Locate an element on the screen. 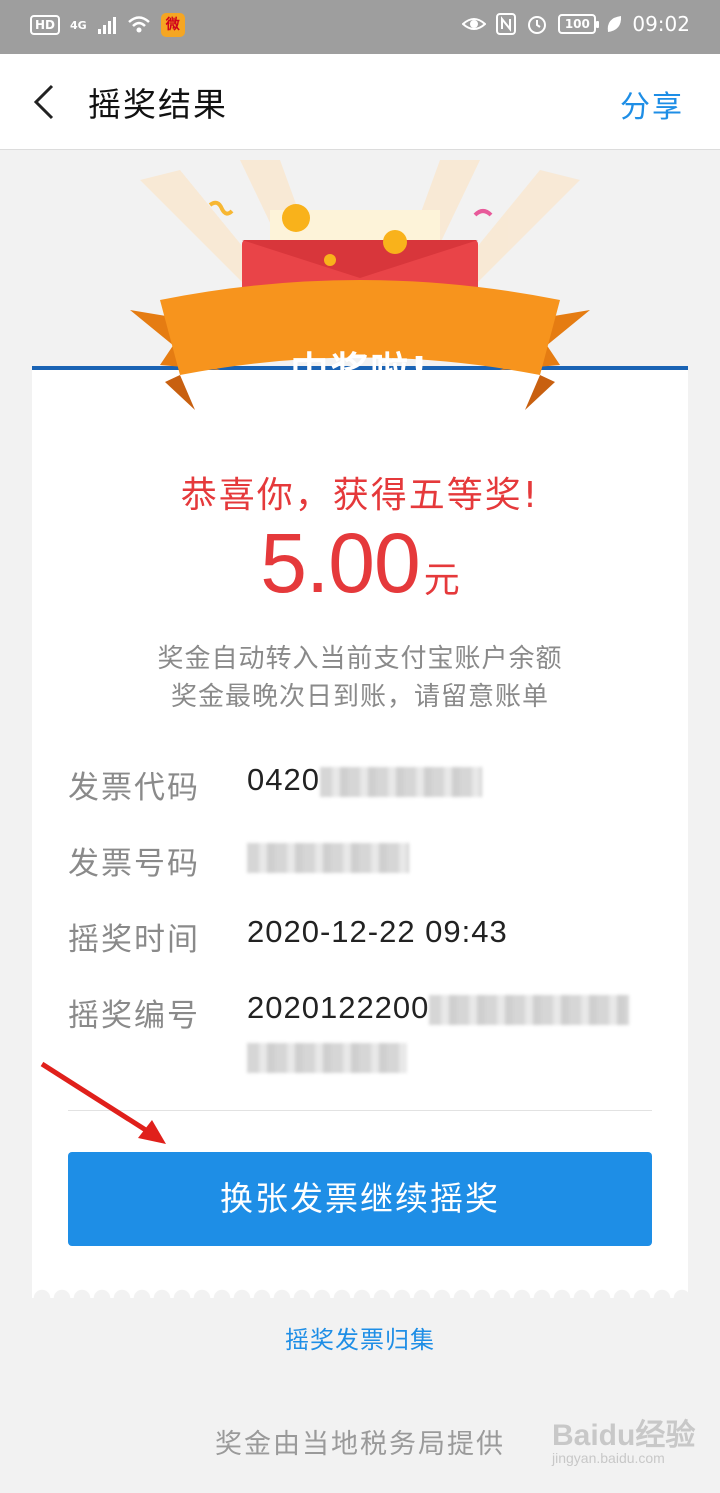 This screenshot has height=1493, width=720. hd-indicator: HD is located at coordinates (45, 25).